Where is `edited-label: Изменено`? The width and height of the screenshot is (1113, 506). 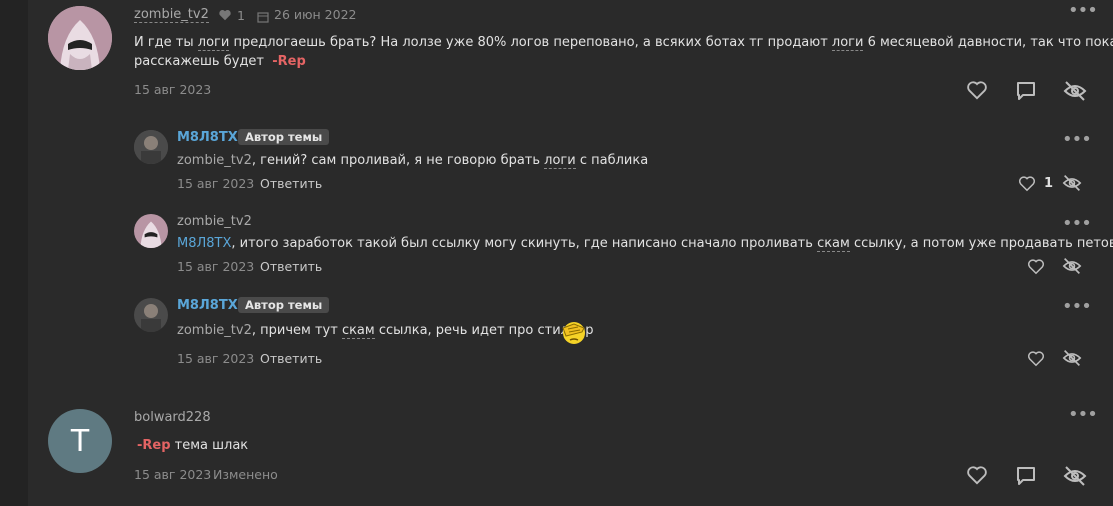 edited-label: Изменено is located at coordinates (245, 474).